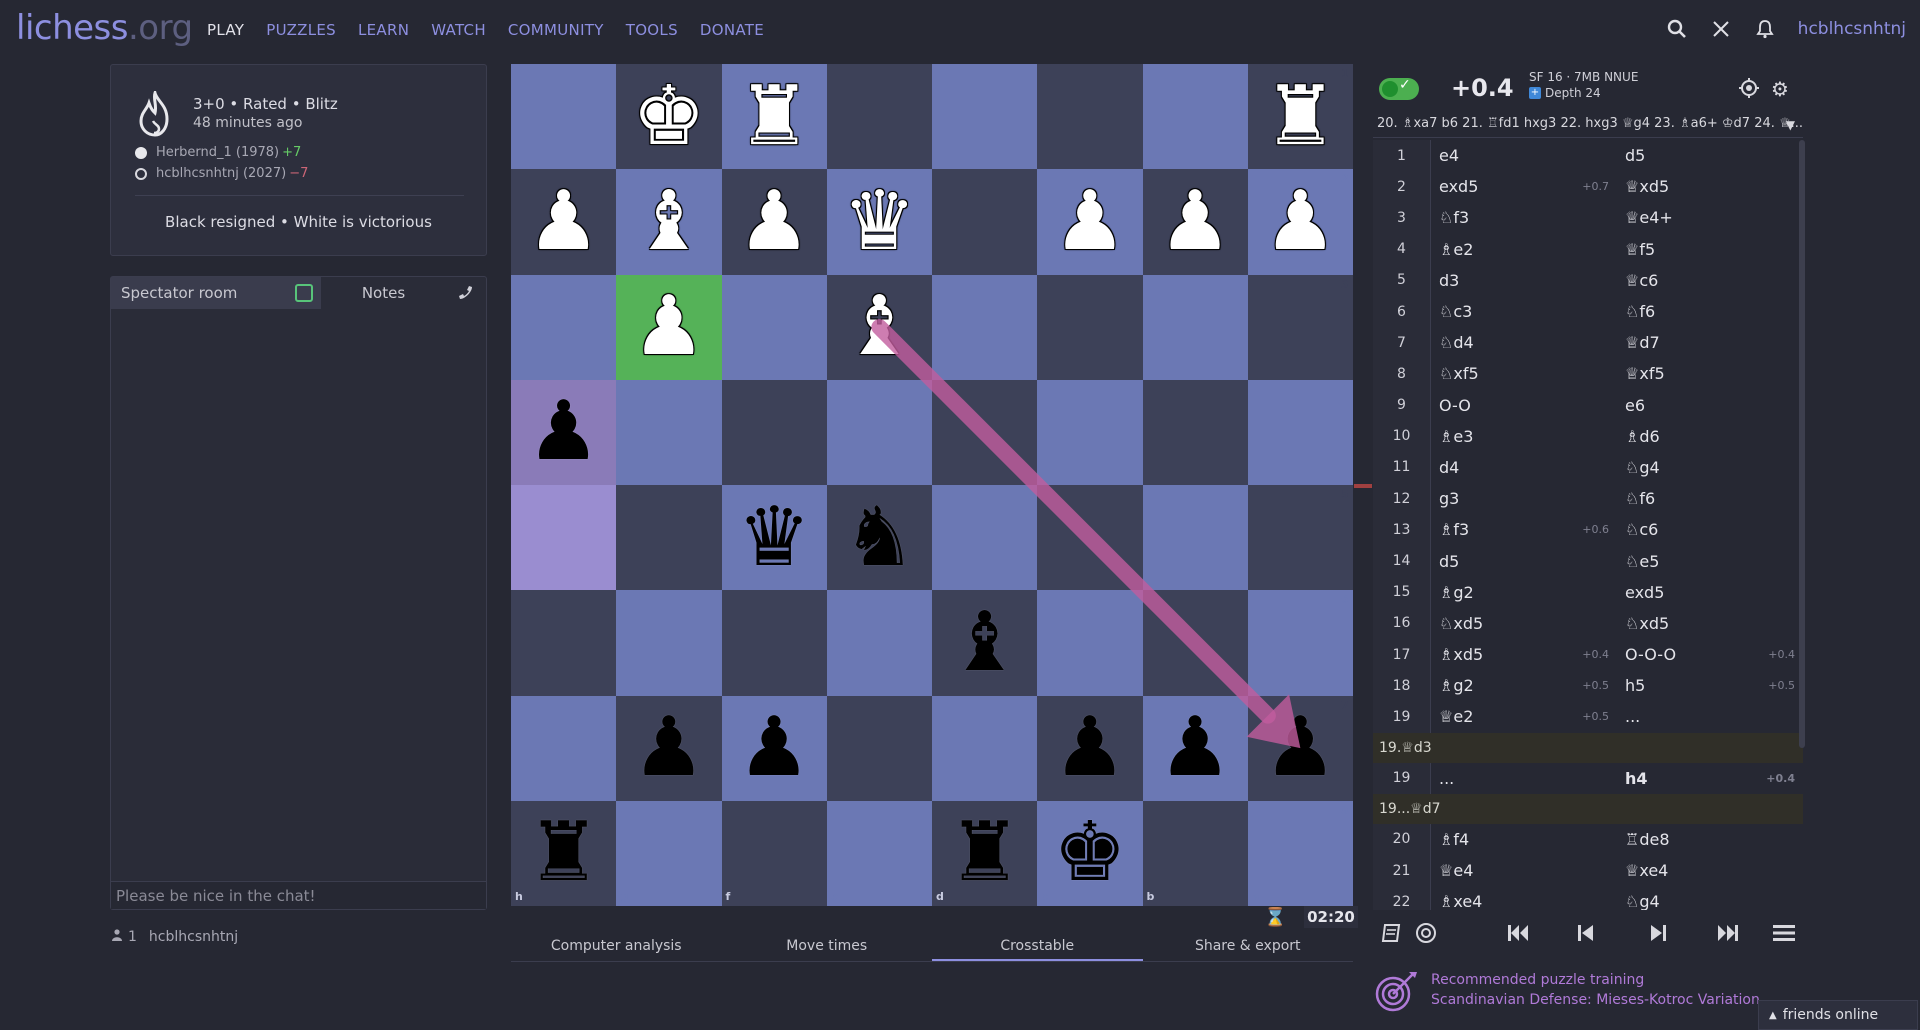  I want to click on chat-toggle-checkbox, so click(304, 293).